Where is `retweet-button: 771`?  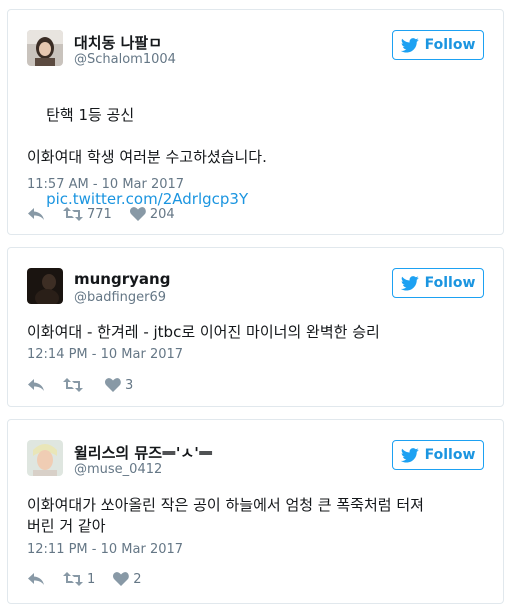
retweet-button: 771 is located at coordinates (87, 214).